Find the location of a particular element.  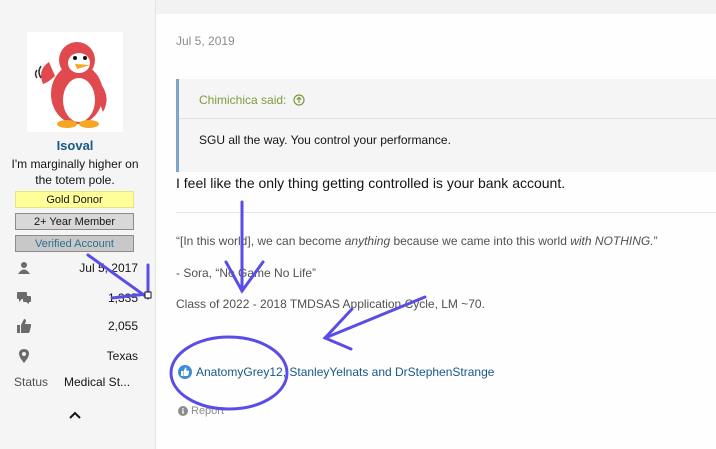

person-icon is located at coordinates (24, 268).